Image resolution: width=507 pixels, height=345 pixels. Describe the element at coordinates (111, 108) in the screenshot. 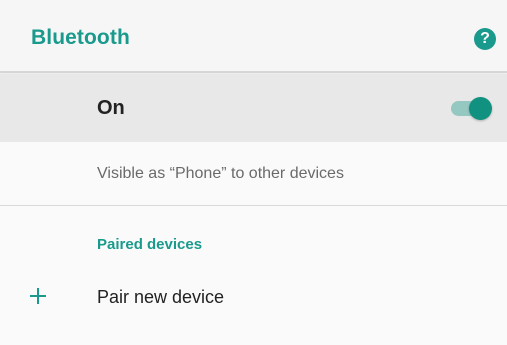

I see `switch-label: On` at that location.